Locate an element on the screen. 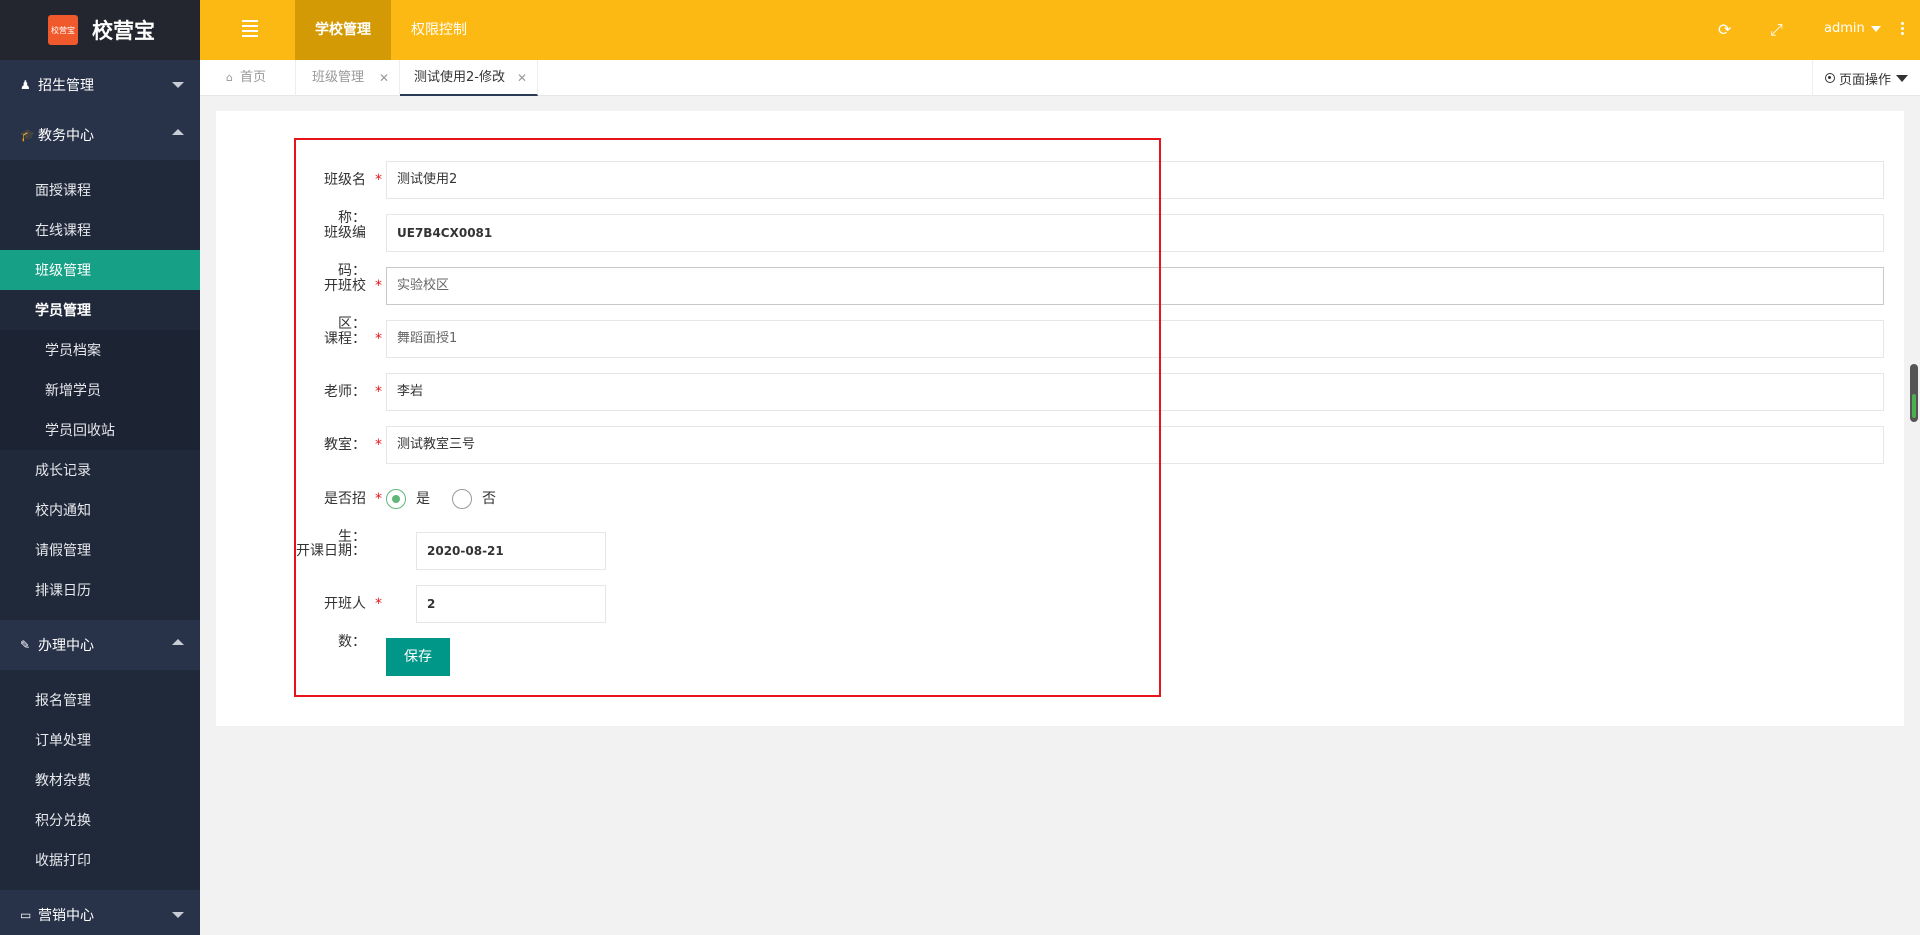  laptop-icon: ▭ is located at coordinates (26, 915).